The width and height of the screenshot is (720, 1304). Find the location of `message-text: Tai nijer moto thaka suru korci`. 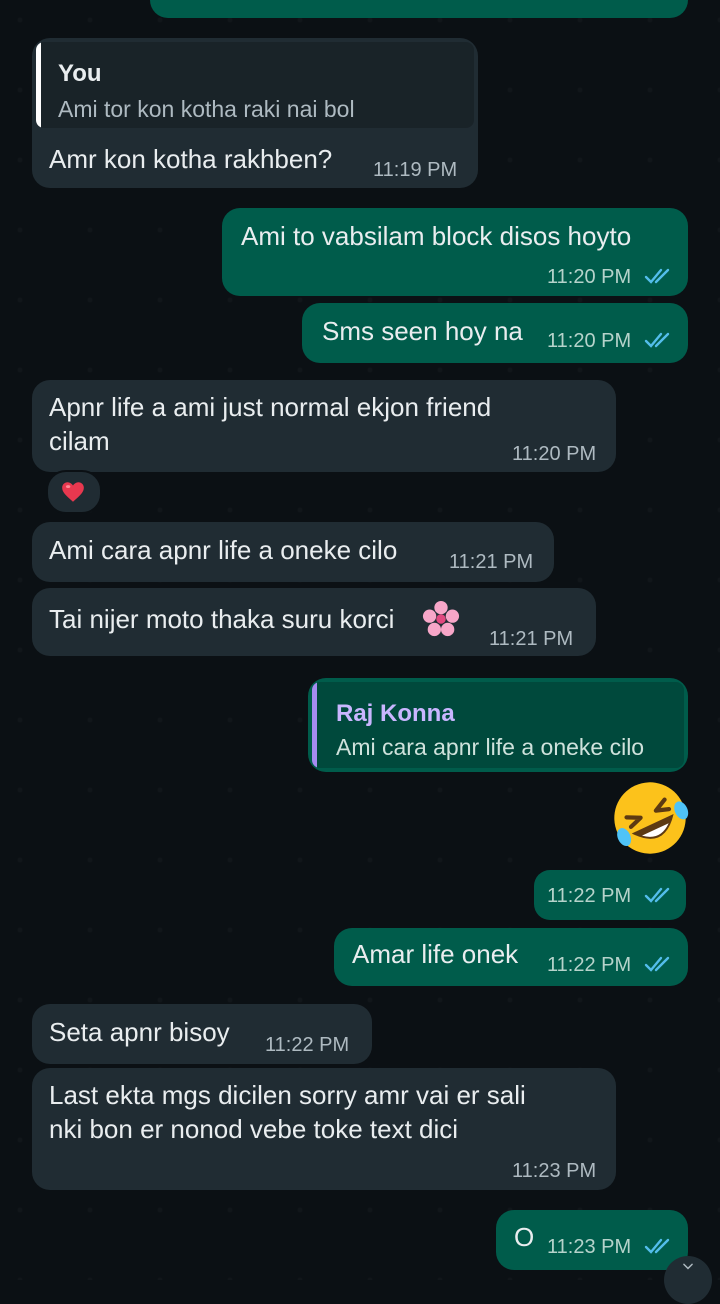

message-text: Tai nijer moto thaka suru korci is located at coordinates (222, 619).